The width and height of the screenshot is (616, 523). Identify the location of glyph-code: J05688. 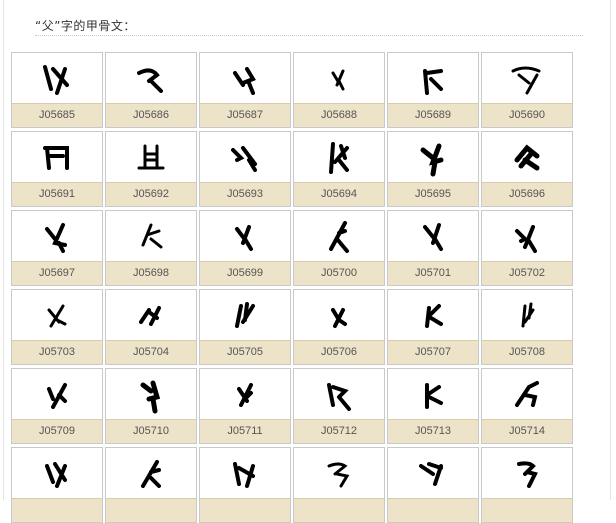
(339, 115).